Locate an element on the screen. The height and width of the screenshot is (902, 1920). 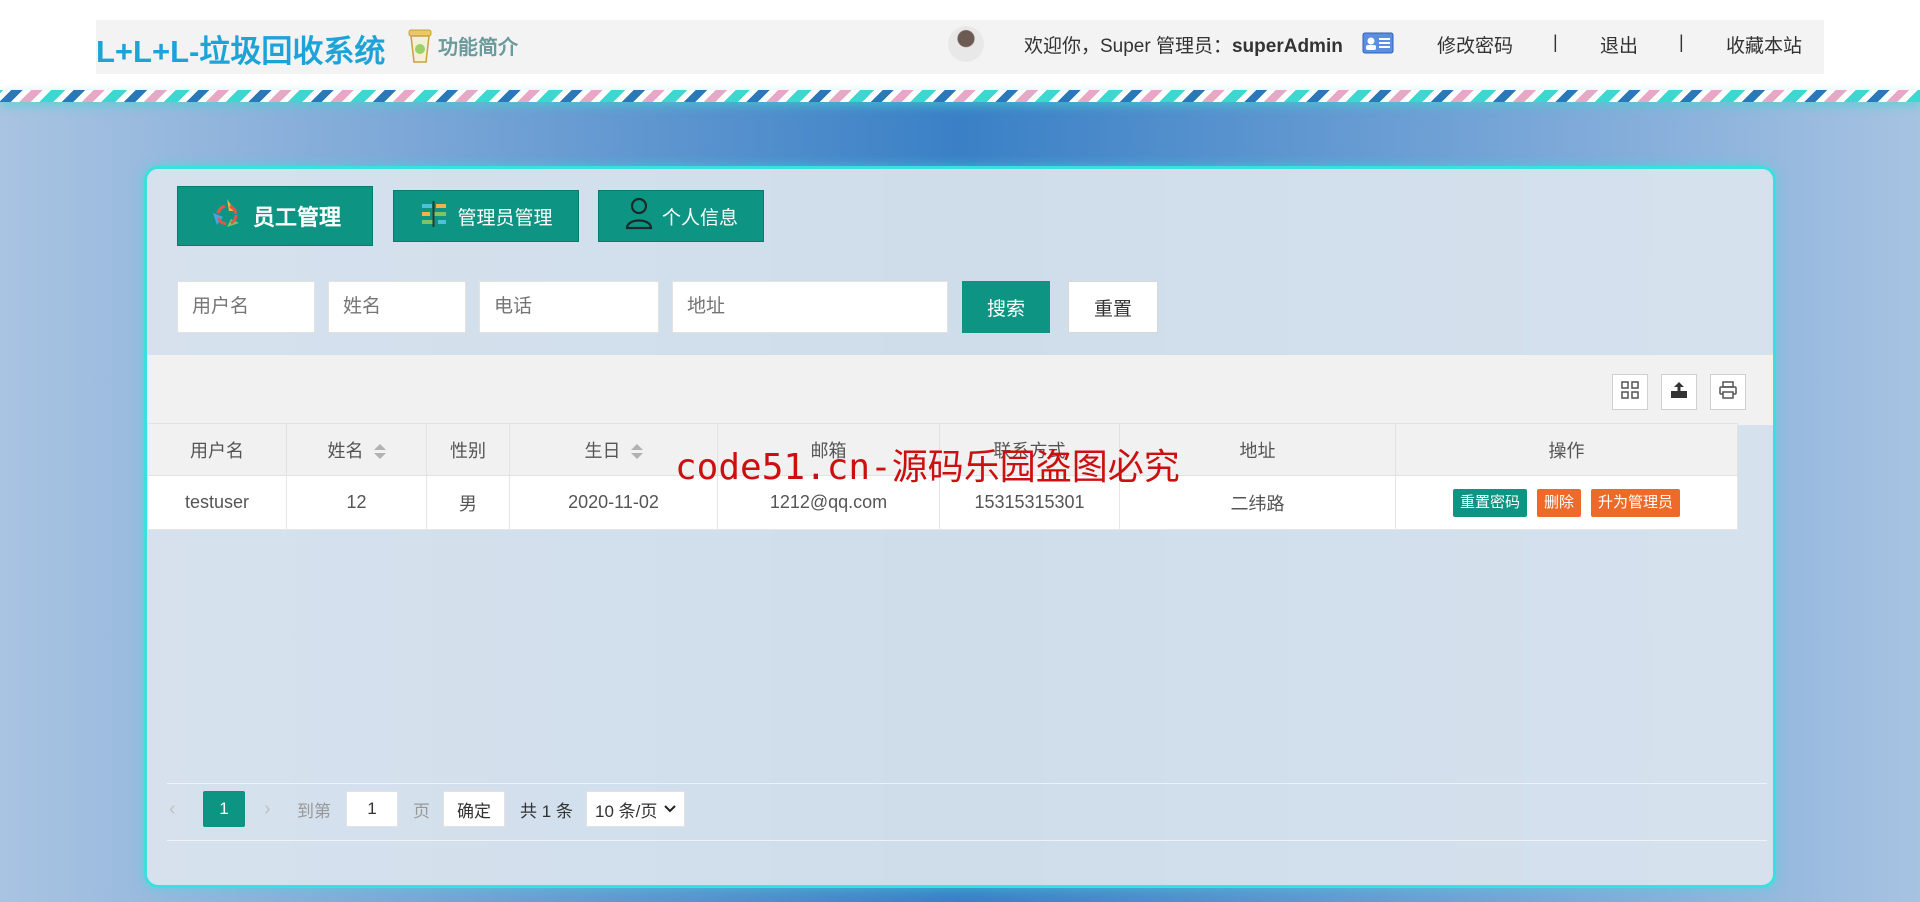
cup-icon is located at coordinates (420, 45).